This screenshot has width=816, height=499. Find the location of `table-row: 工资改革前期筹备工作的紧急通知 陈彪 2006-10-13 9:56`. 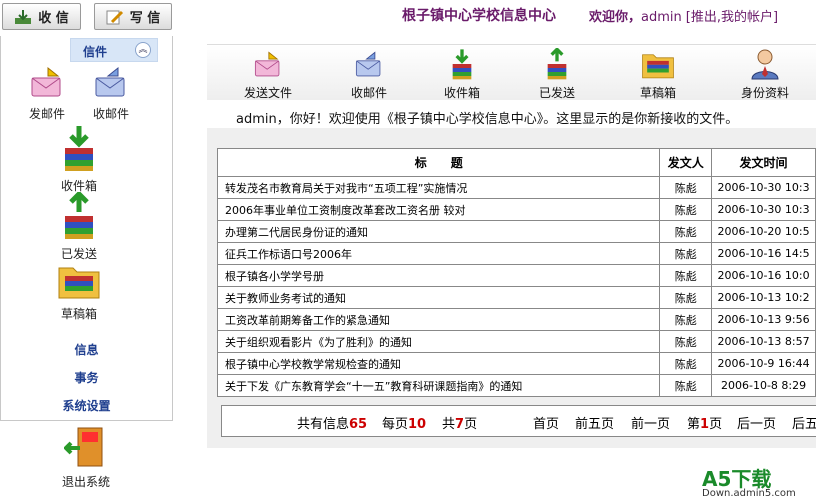

table-row: 工资改革前期筹备工作的紧急通知 陈彪 2006-10-13 9:56 is located at coordinates (516, 319).